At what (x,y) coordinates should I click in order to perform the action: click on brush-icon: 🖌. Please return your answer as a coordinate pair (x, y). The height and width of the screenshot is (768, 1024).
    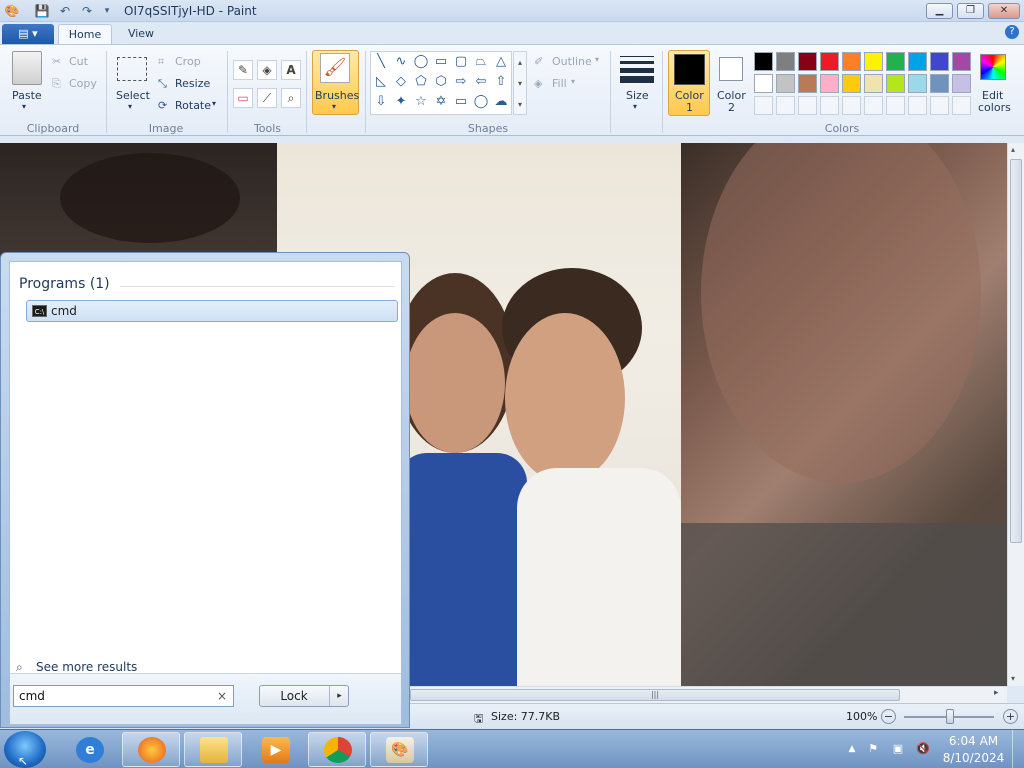
    Looking at the image, I should click on (335, 68).